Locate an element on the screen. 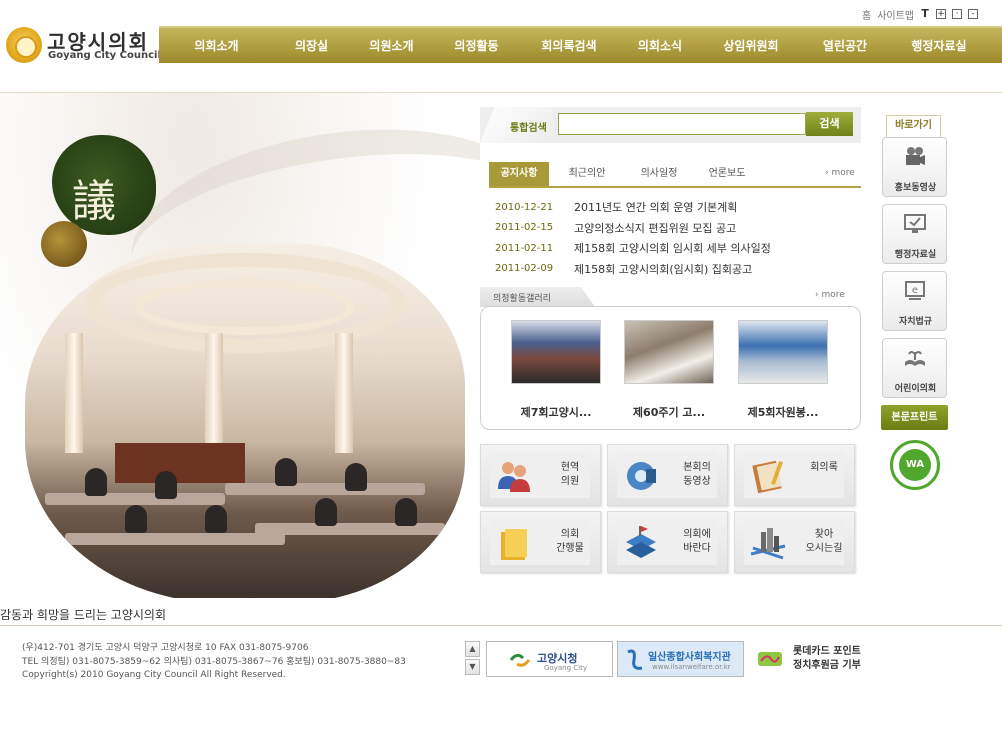 The height and width of the screenshot is (738, 1002). quick-link-label: 의회에 바란다 is located at coordinates (697, 541).